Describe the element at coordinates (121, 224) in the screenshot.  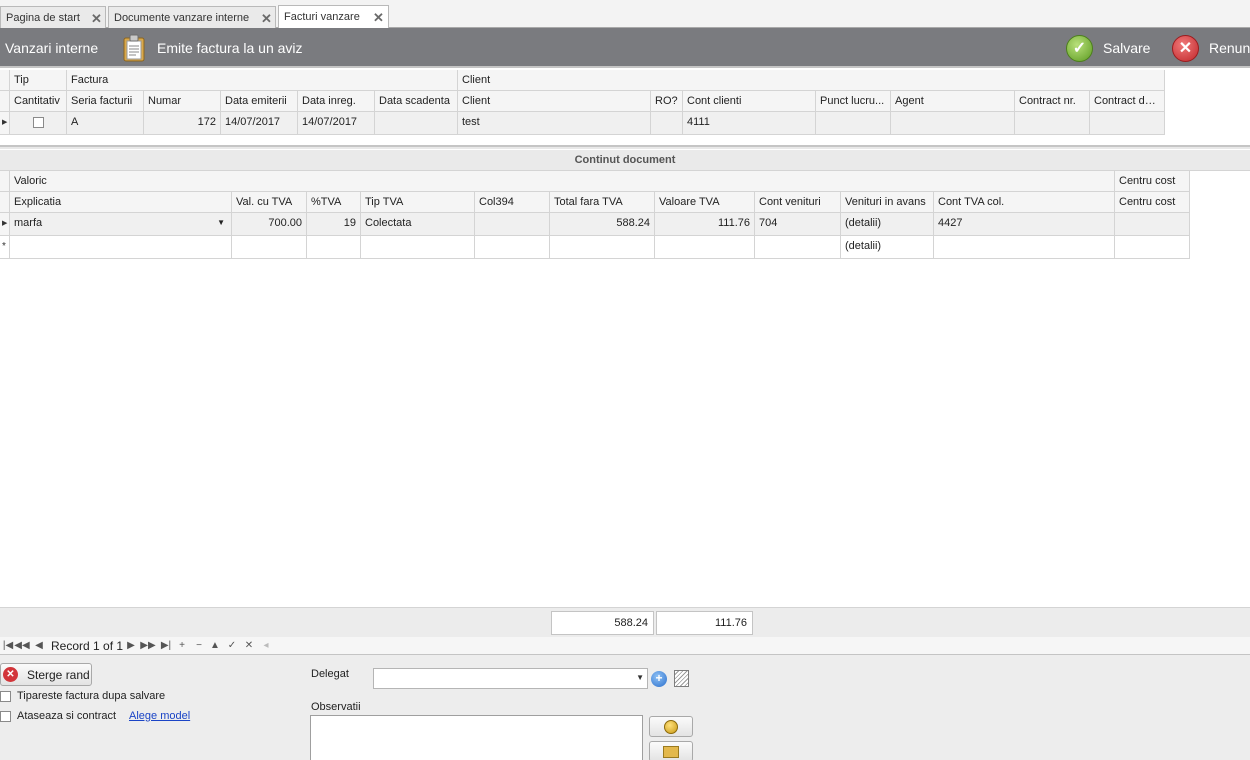
I see `explicatia-cell: marfa ▼` at that location.